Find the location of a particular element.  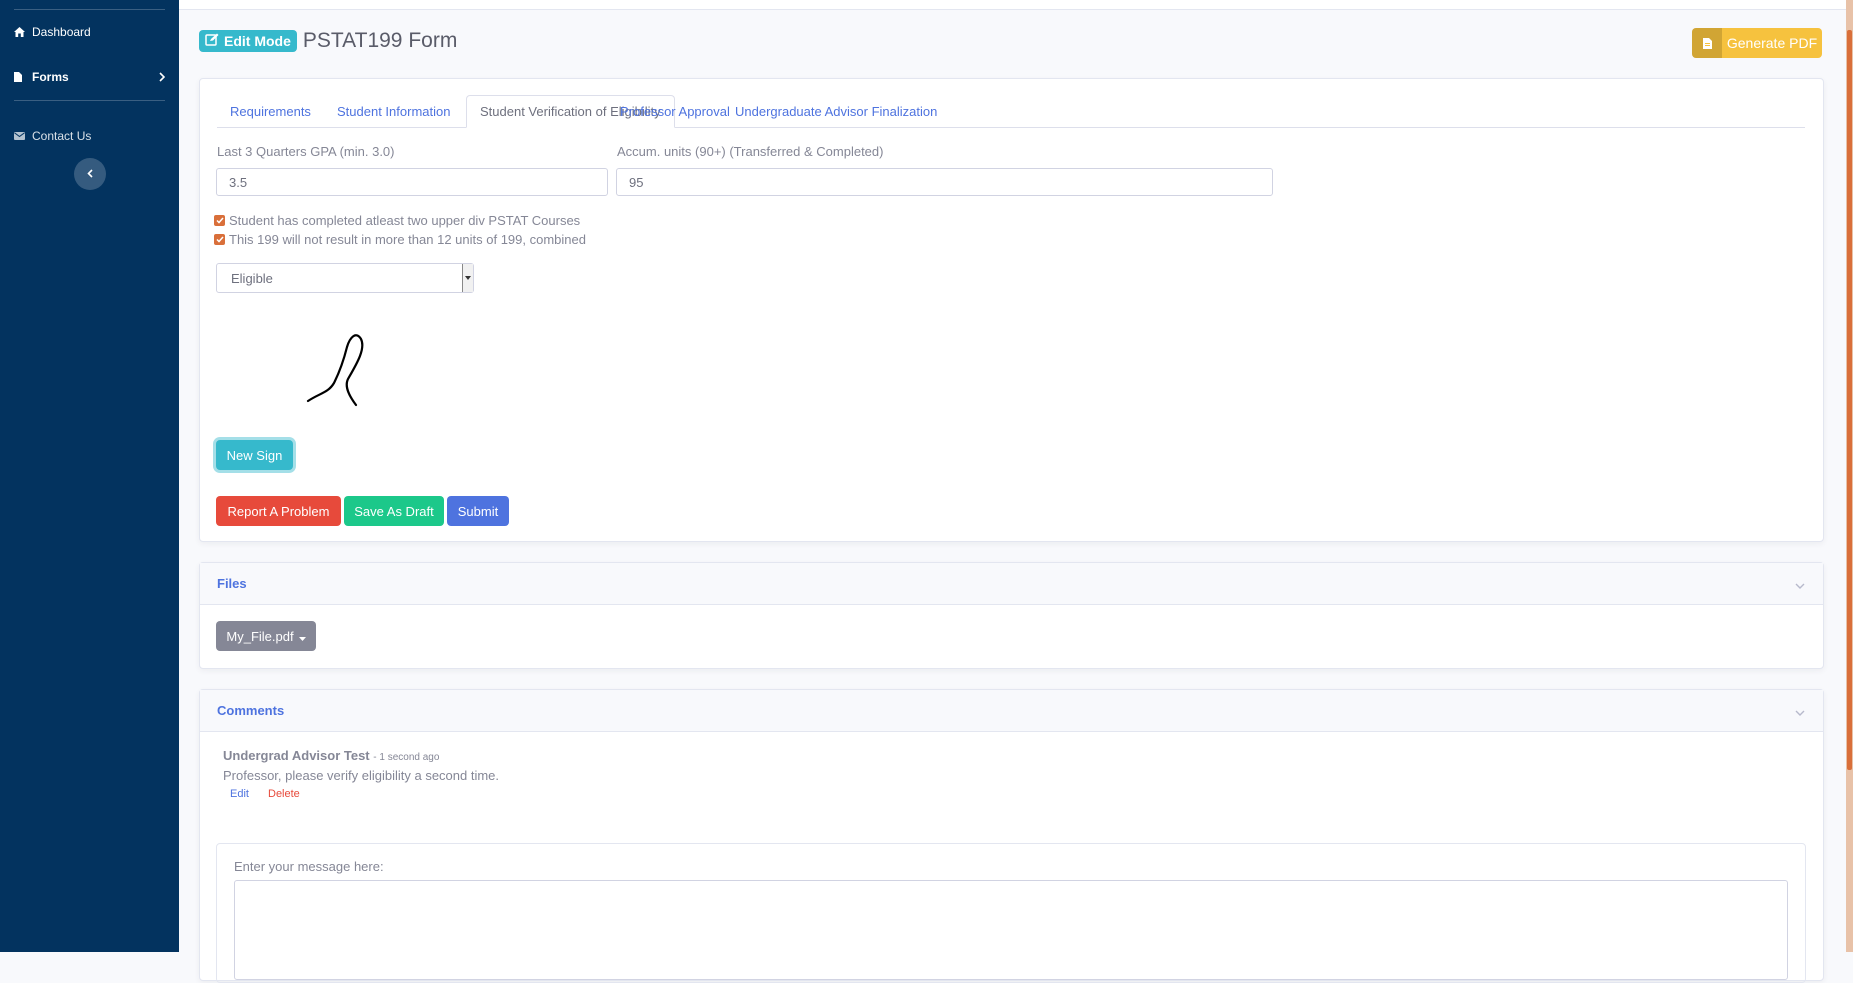

tab-requirements: Requirements is located at coordinates (270, 111).